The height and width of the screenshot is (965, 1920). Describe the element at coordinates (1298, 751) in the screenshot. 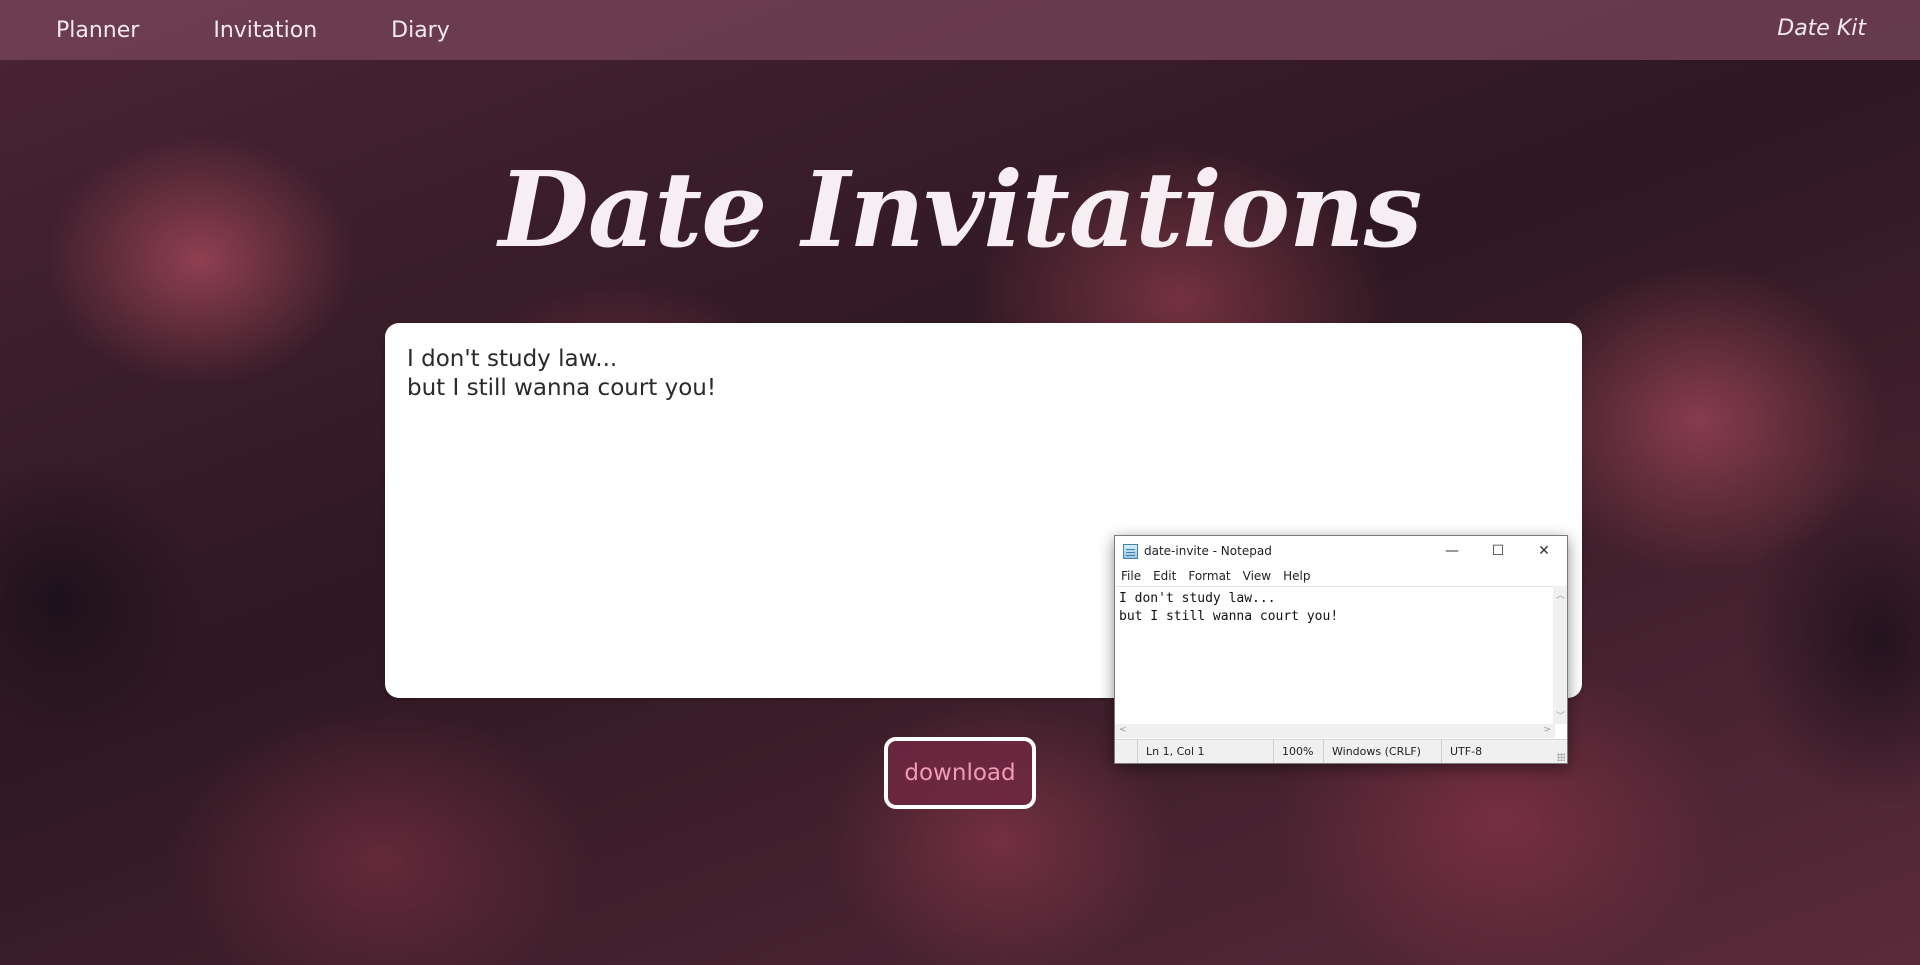

I see `status-zoom: 100%` at that location.